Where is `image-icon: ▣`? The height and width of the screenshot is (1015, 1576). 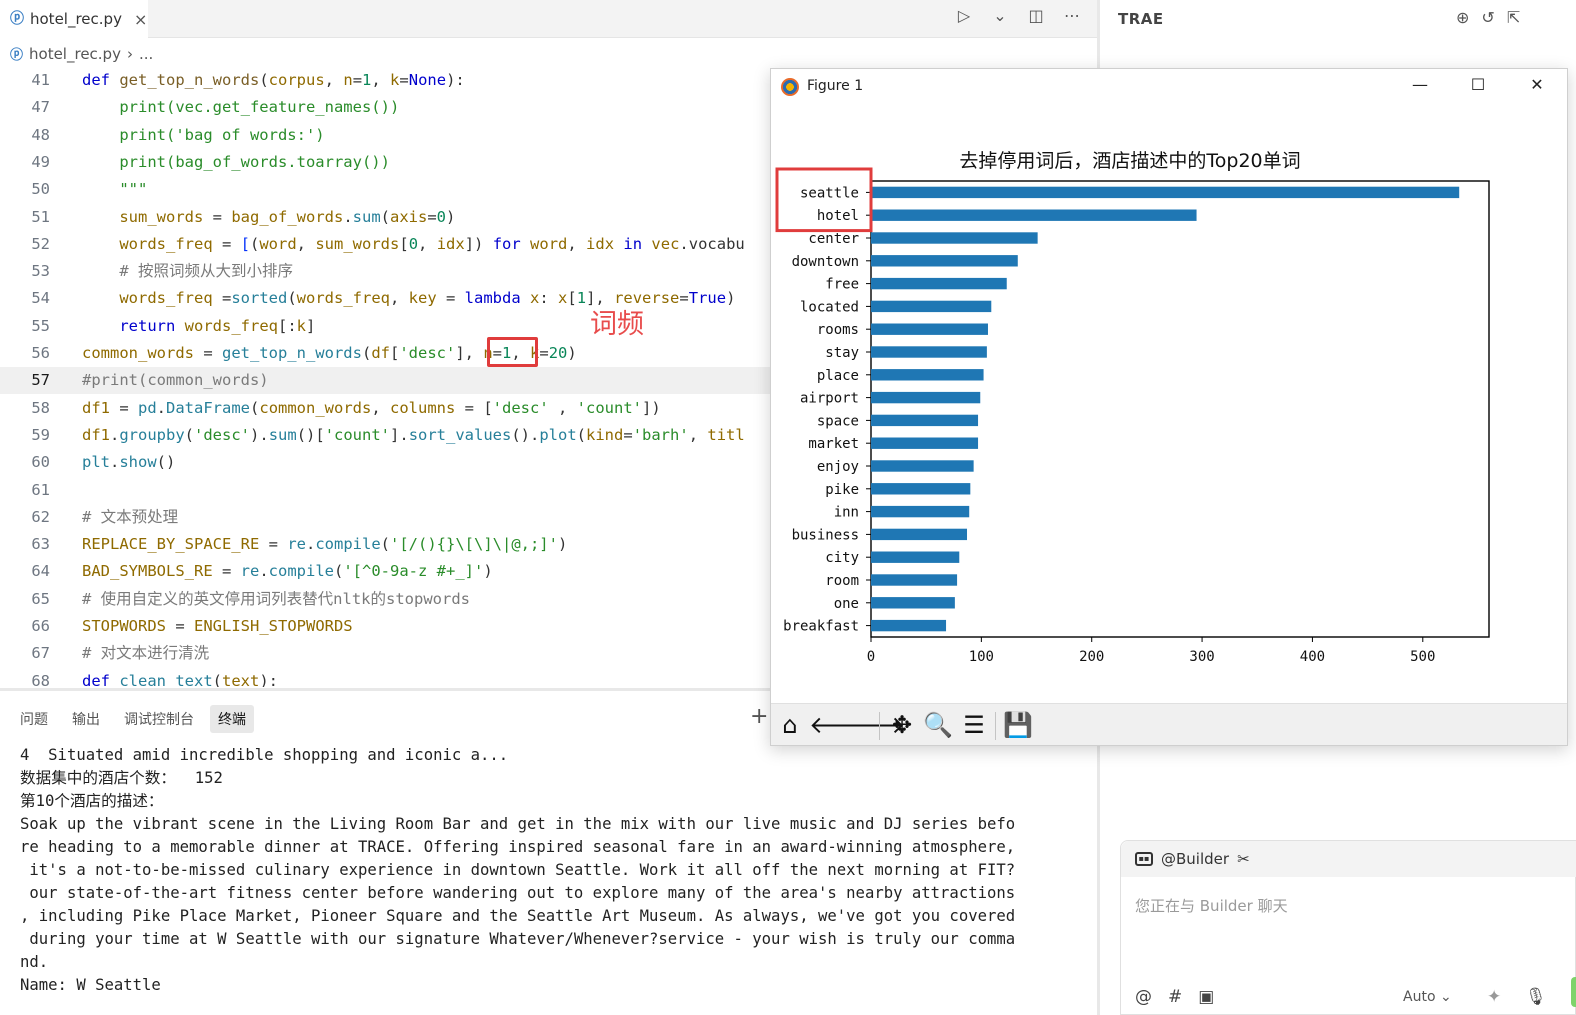 image-icon: ▣ is located at coordinates (1206, 997).